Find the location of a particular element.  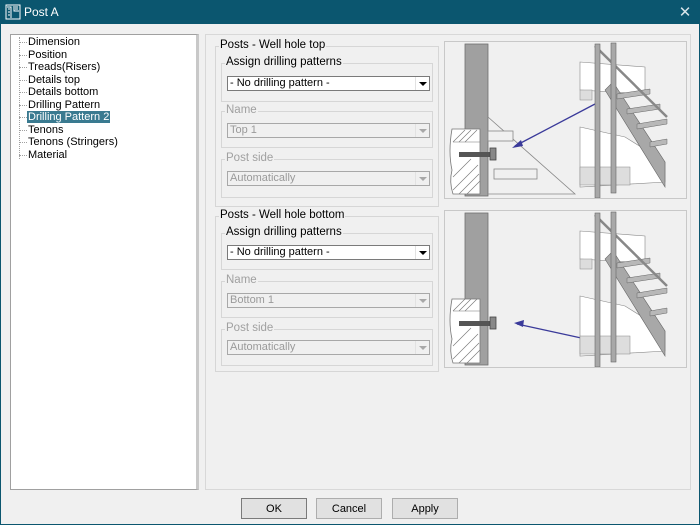

stair-bottom-diagram is located at coordinates (558, 289).